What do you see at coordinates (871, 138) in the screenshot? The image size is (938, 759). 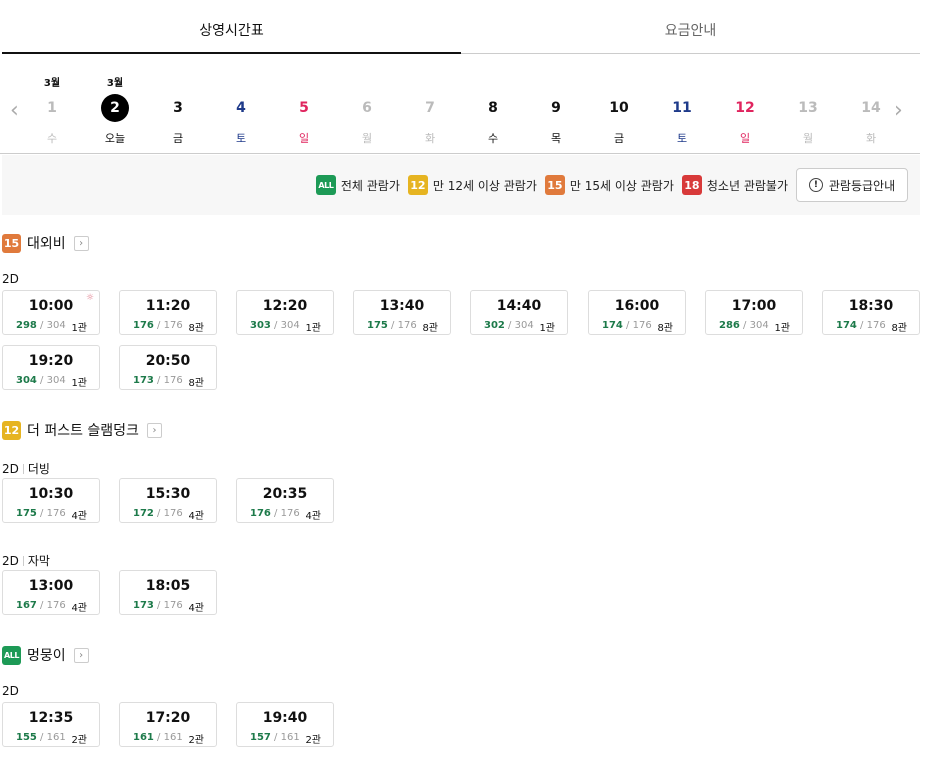 I see `date-weekday: 화` at bounding box center [871, 138].